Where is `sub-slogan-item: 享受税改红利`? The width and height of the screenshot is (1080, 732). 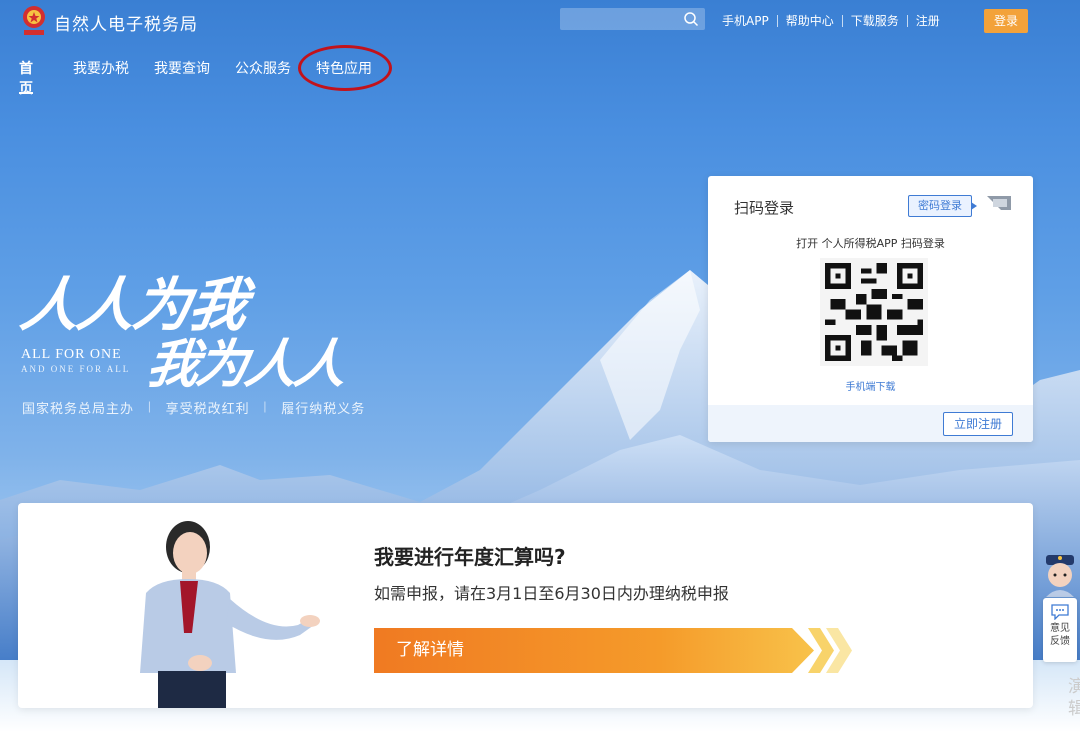
sub-slogan-item: 享受税改红利 is located at coordinates (207, 408).